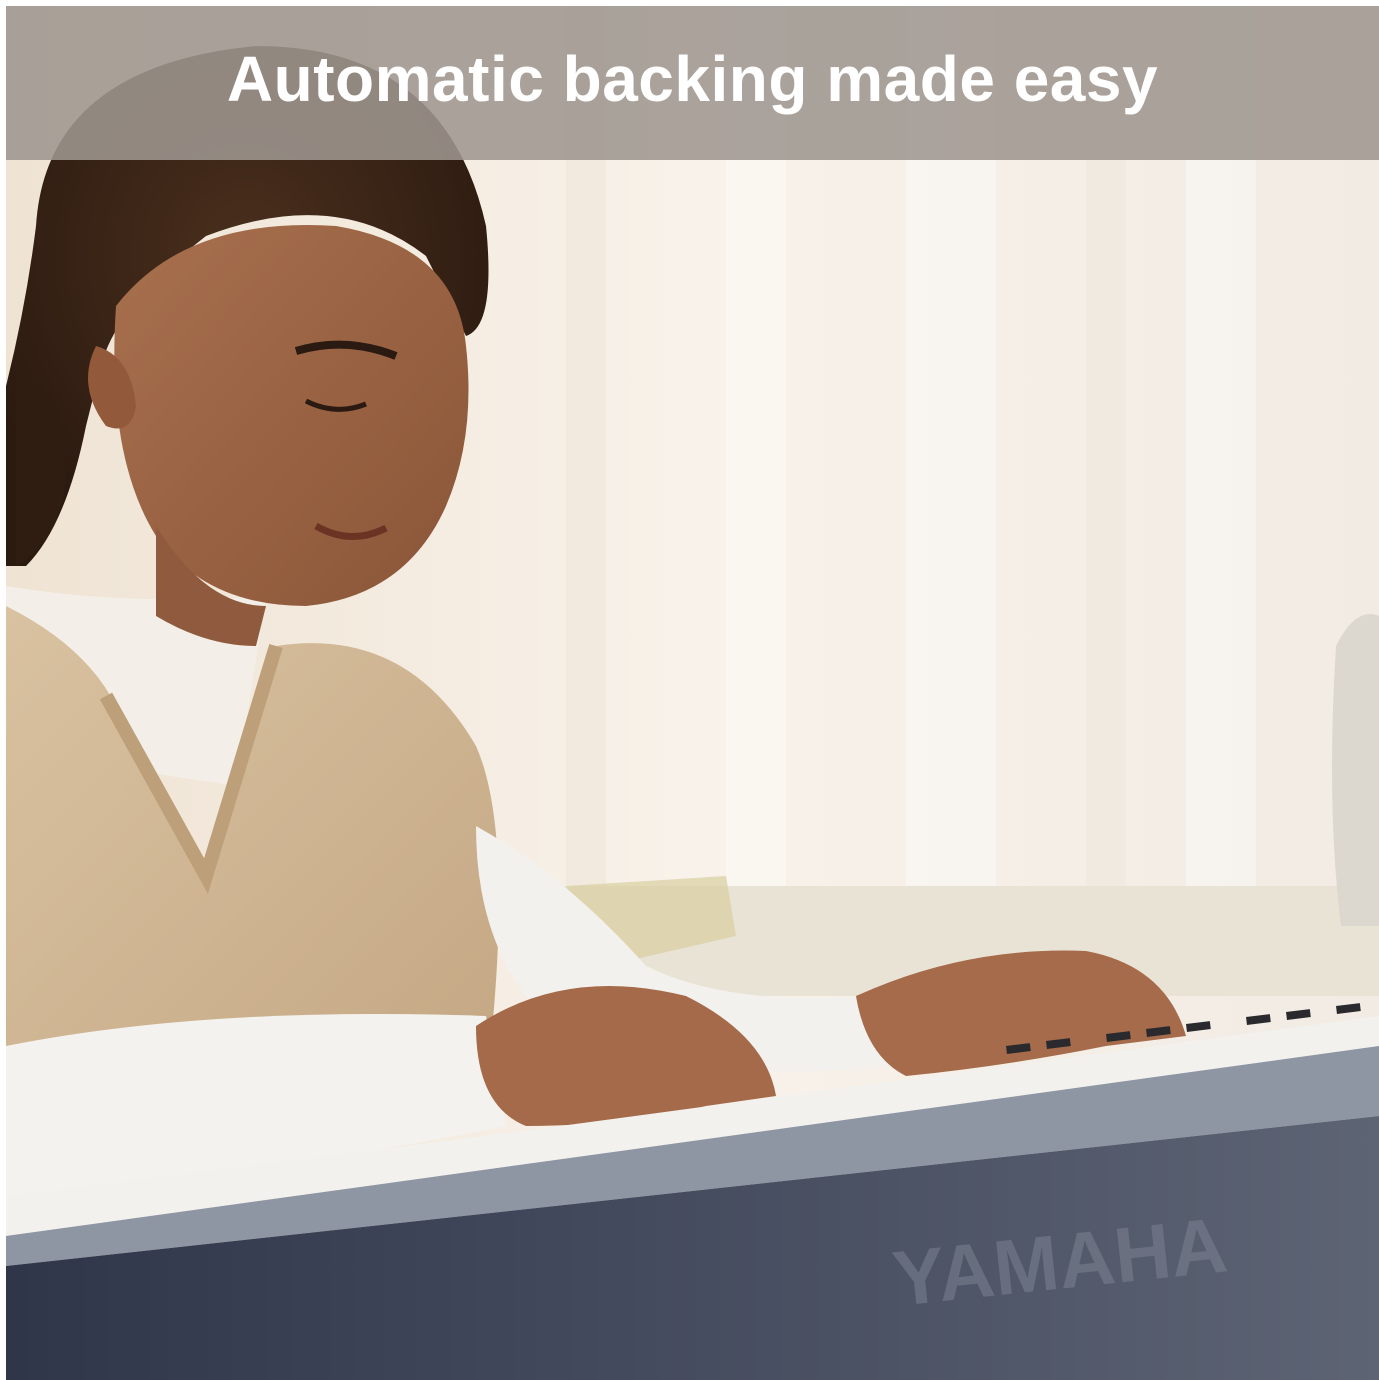  Describe the element at coordinates (1355, 770) in the screenshot. I see `background-bag` at that location.